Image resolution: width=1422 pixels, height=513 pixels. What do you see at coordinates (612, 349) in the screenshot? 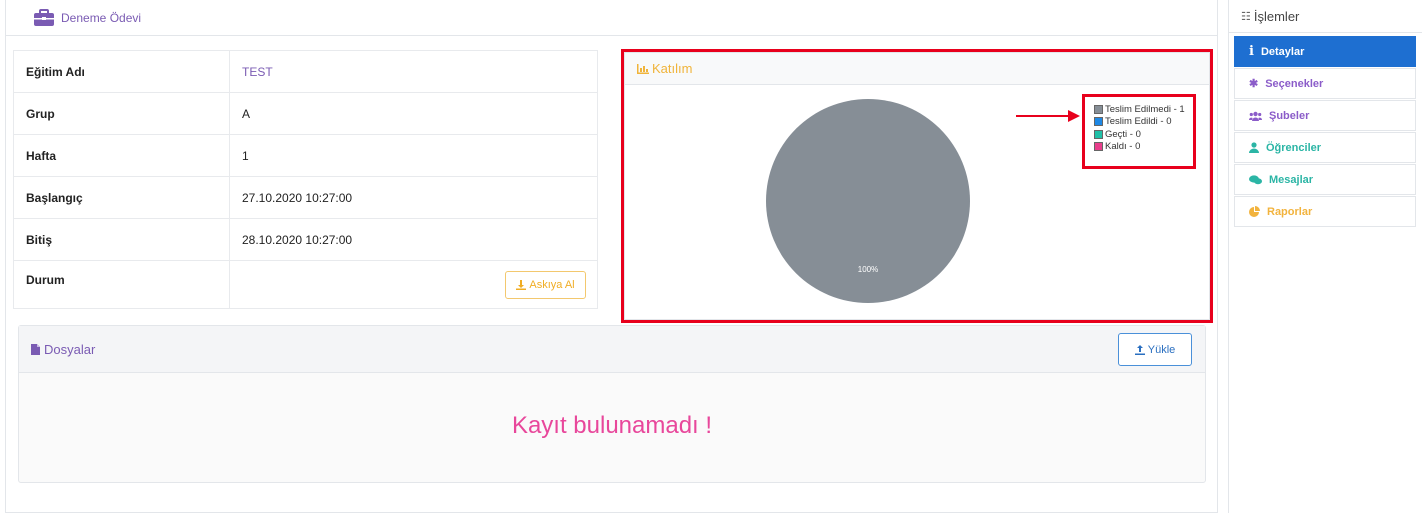
I see `files-header: Dosyalar Yükle` at bounding box center [612, 349].